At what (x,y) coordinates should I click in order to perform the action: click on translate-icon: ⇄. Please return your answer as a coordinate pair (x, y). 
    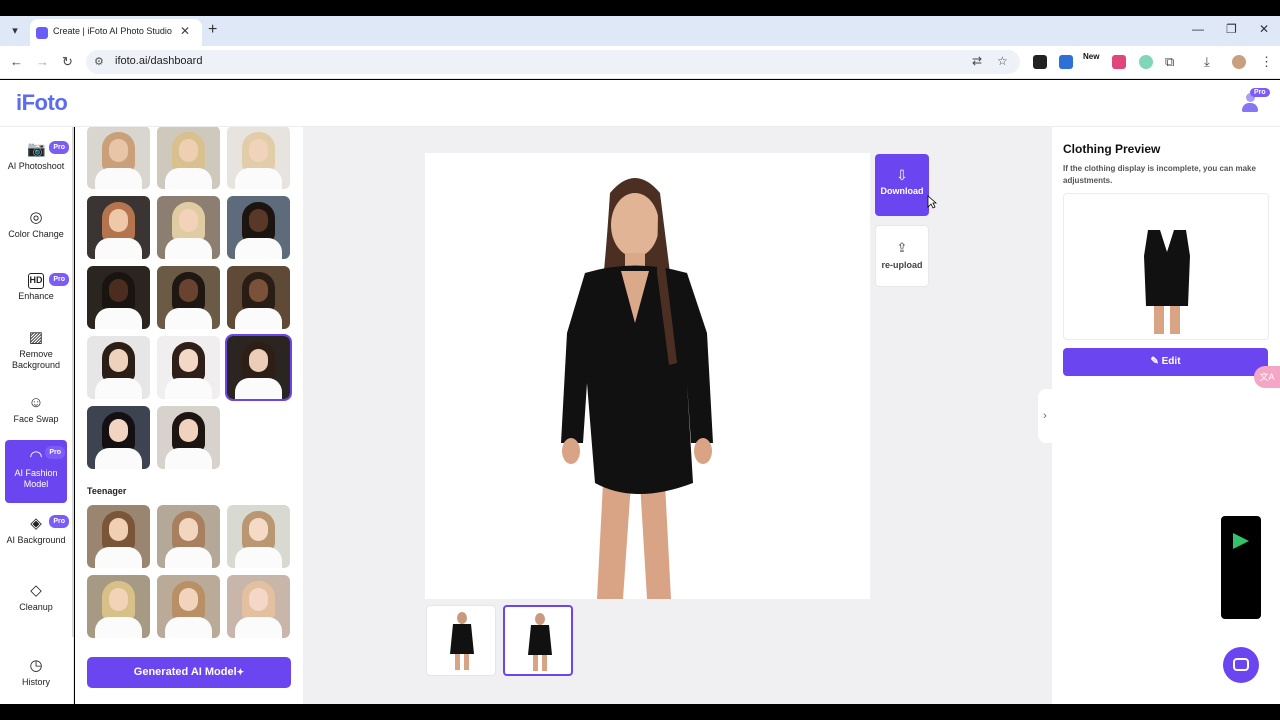
    Looking at the image, I should click on (977, 61).